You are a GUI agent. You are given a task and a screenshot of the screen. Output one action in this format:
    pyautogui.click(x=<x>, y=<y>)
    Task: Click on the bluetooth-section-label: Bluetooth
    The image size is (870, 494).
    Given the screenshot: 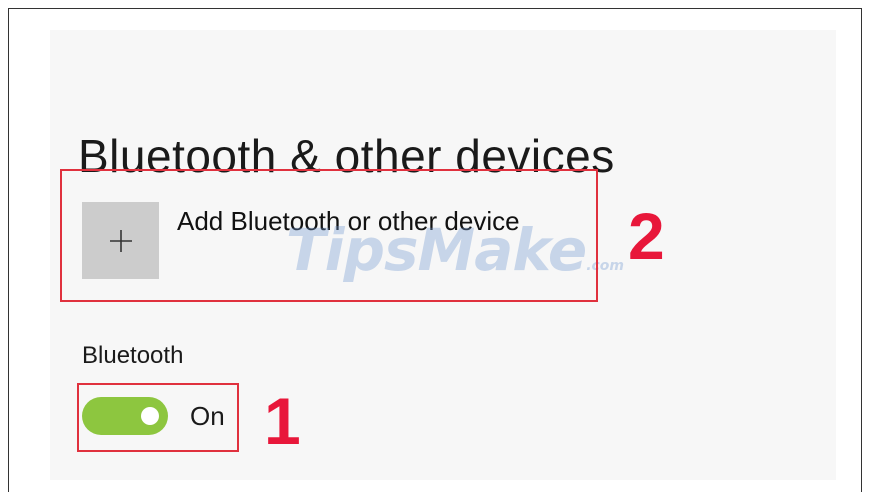 What is the action you would take?
    pyautogui.click(x=133, y=355)
    